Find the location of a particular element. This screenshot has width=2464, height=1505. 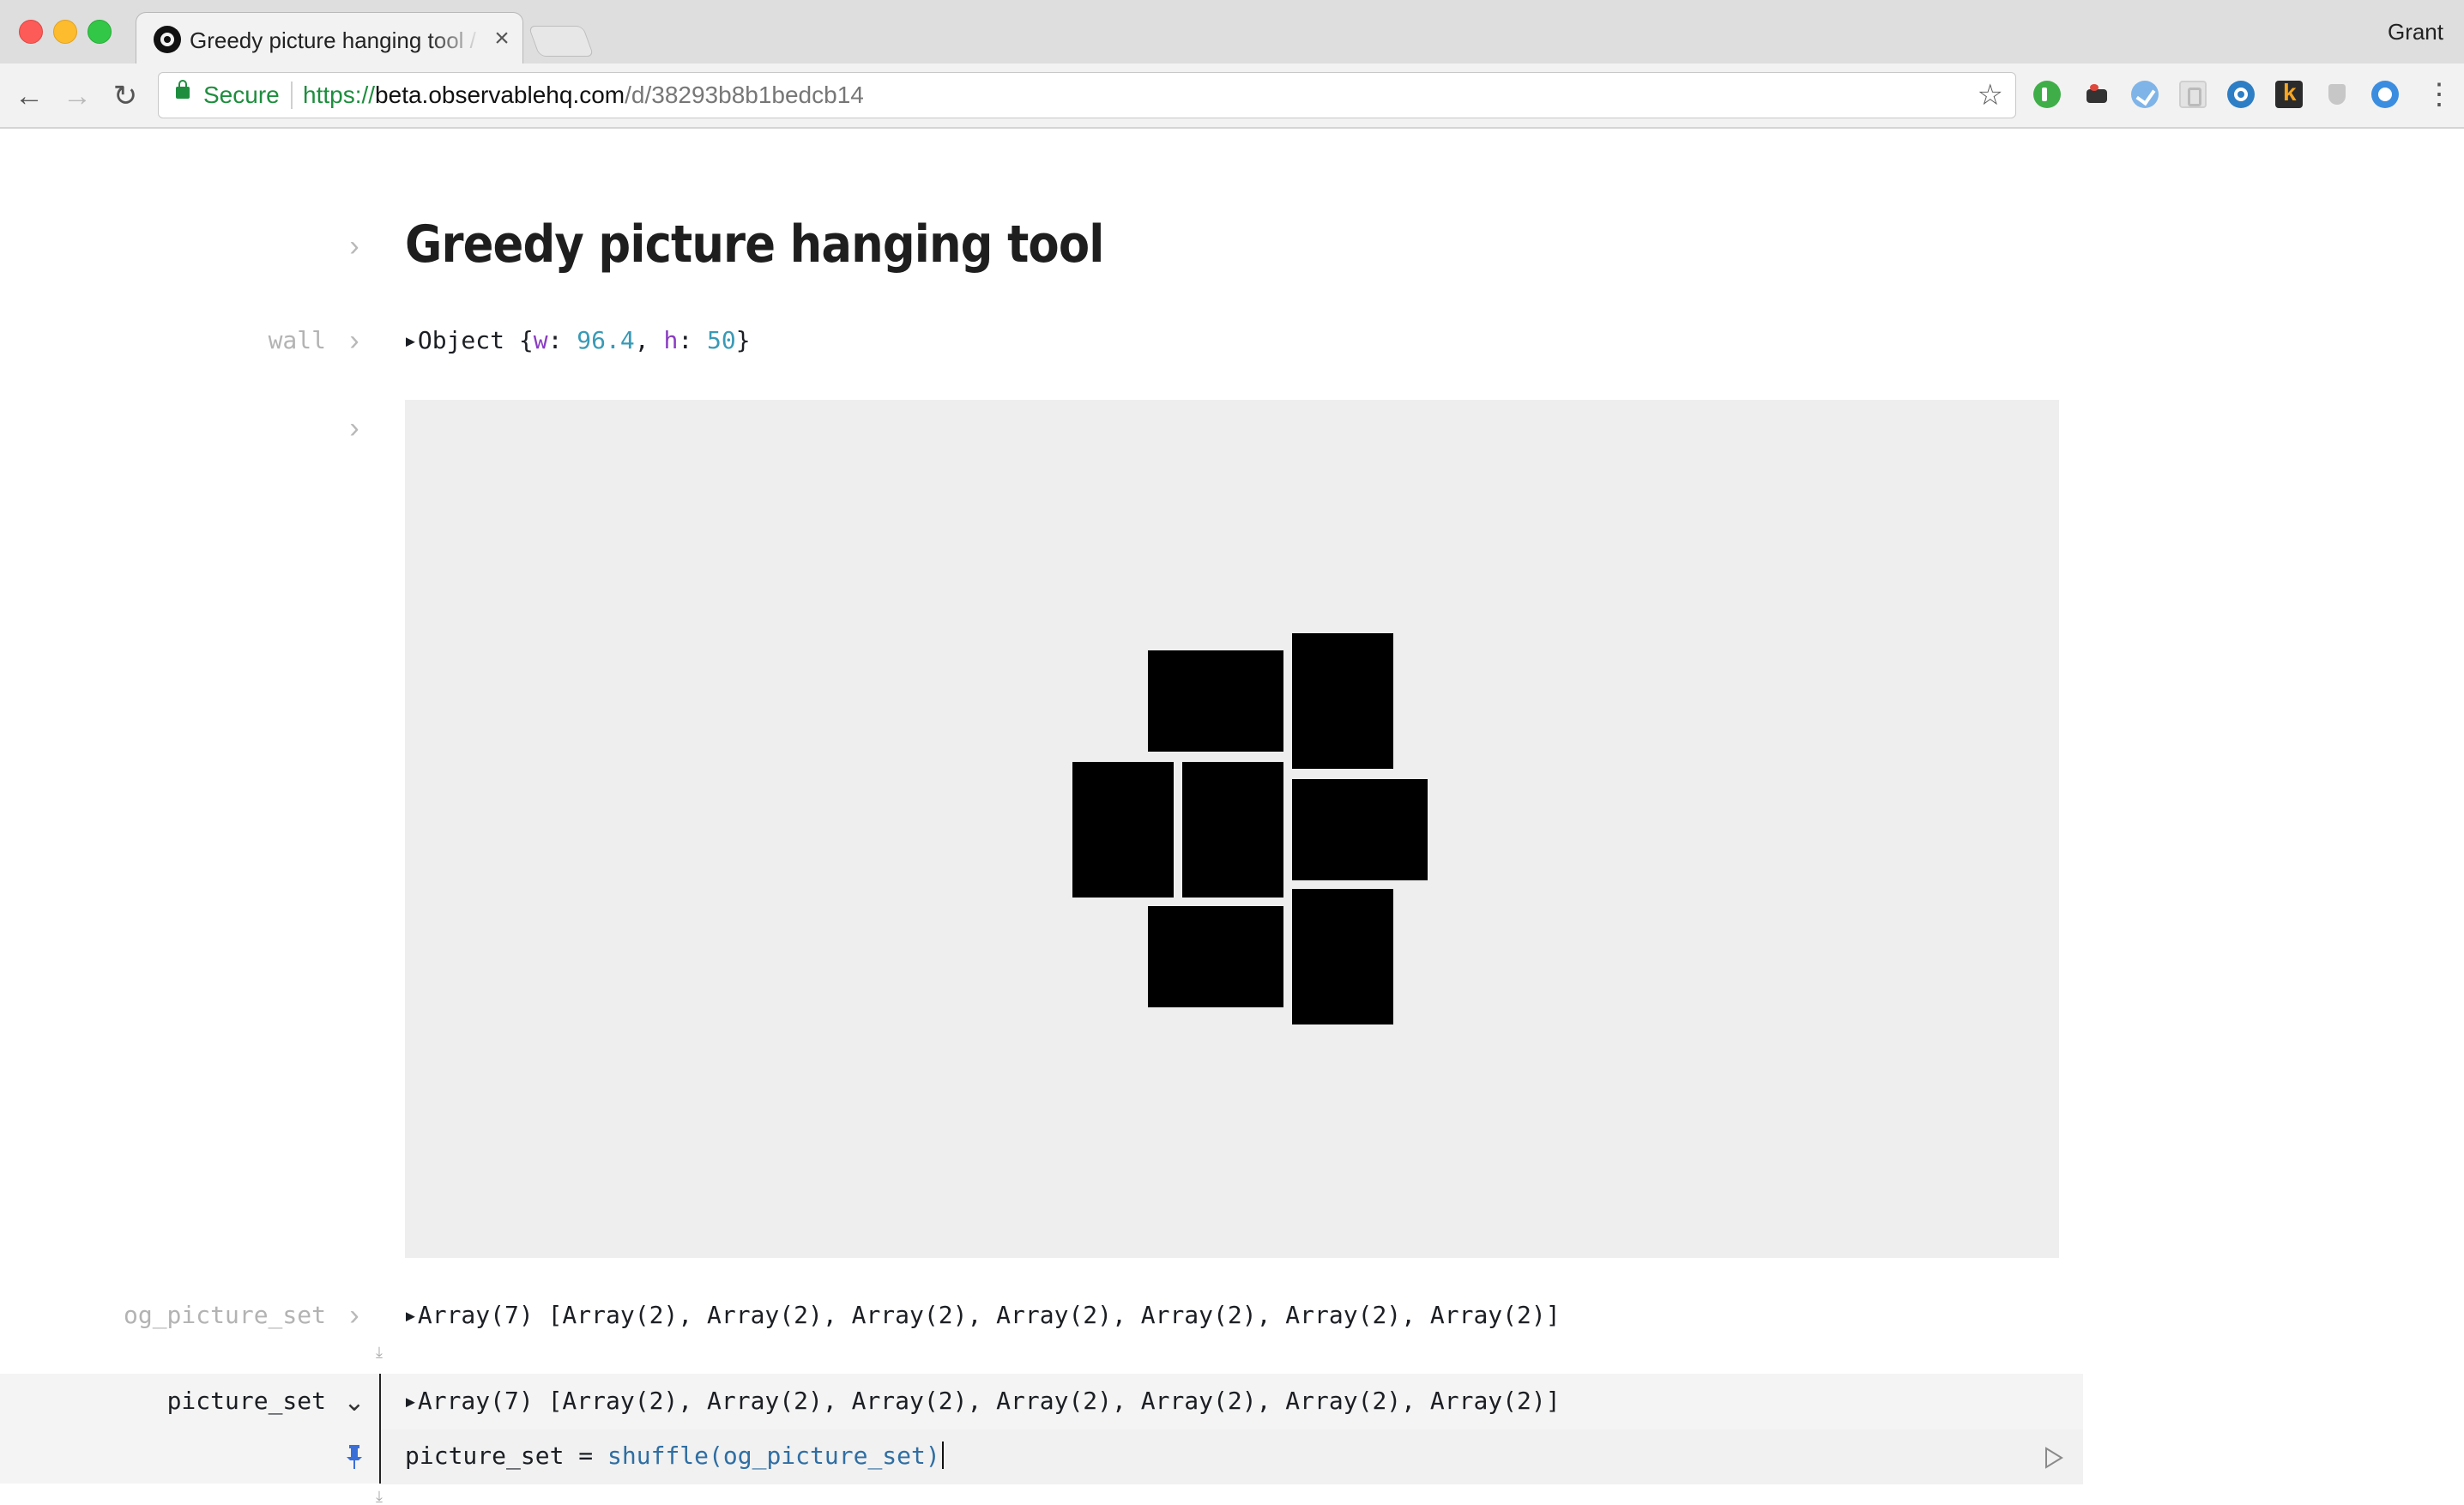

window-maximize-button is located at coordinates (100, 32).